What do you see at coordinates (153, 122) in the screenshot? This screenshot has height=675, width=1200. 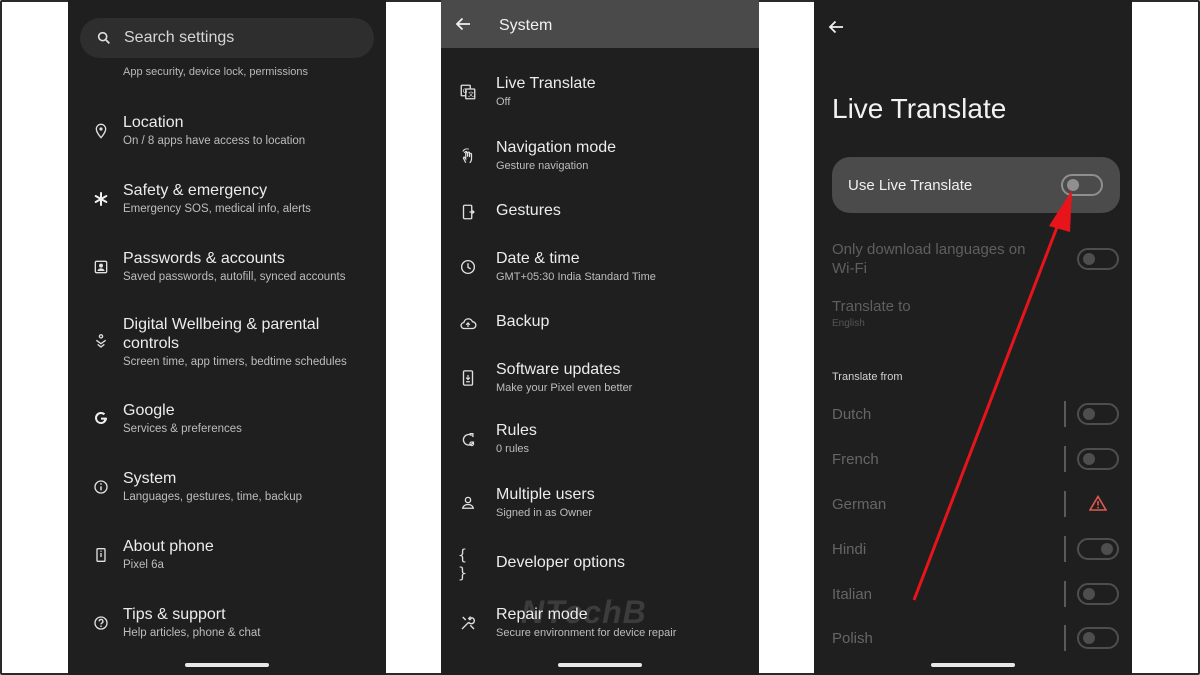 I see `item-title: Location` at bounding box center [153, 122].